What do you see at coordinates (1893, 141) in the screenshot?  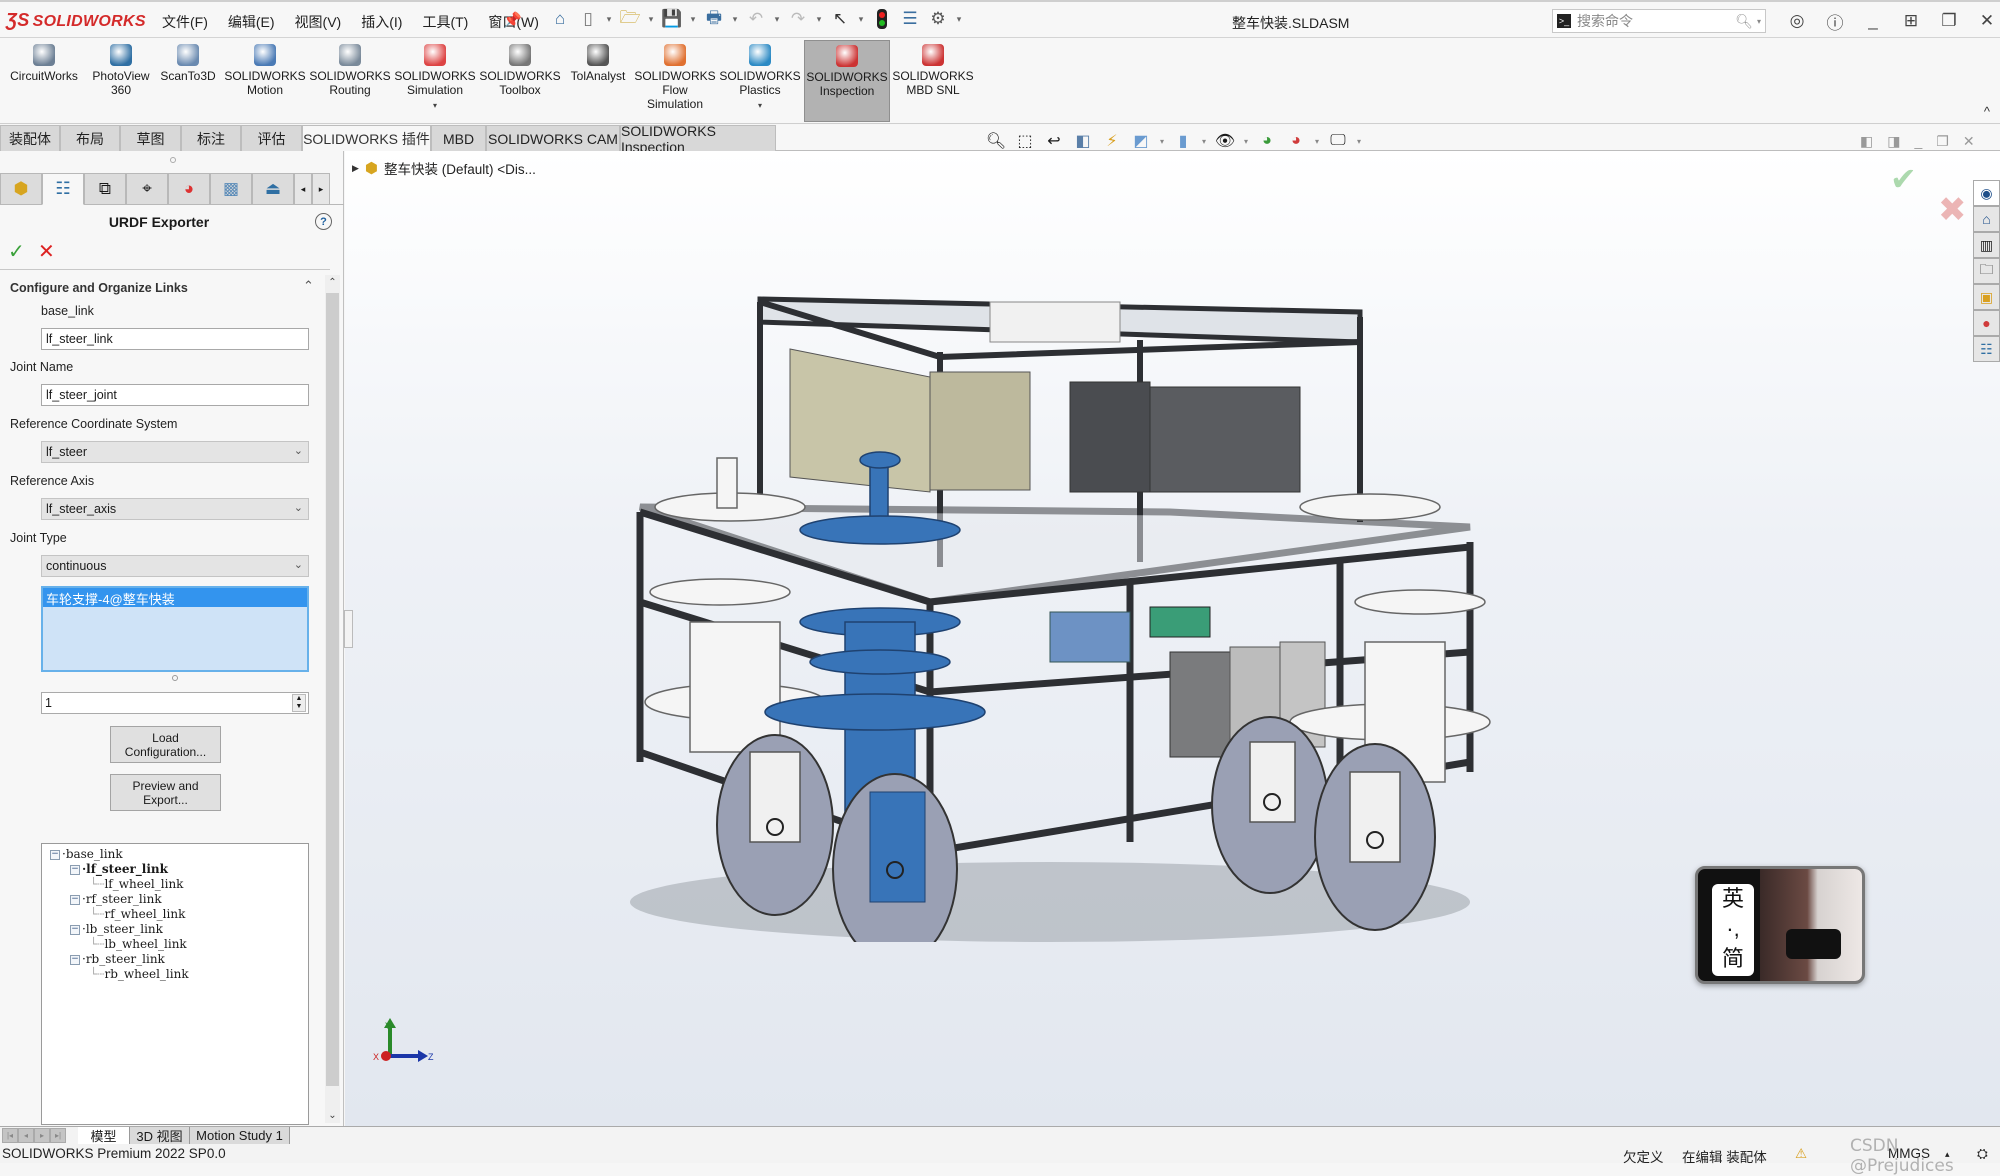 I see `split-right-icon: ◨` at bounding box center [1893, 141].